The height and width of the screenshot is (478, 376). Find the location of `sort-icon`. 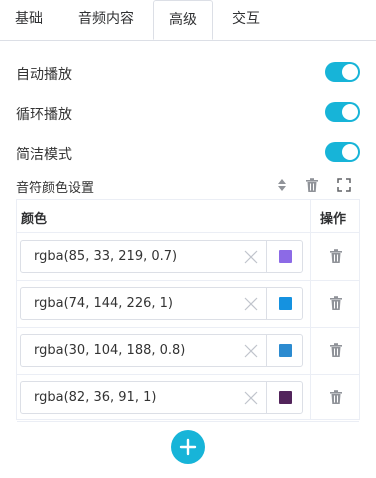

sort-icon is located at coordinates (282, 185).